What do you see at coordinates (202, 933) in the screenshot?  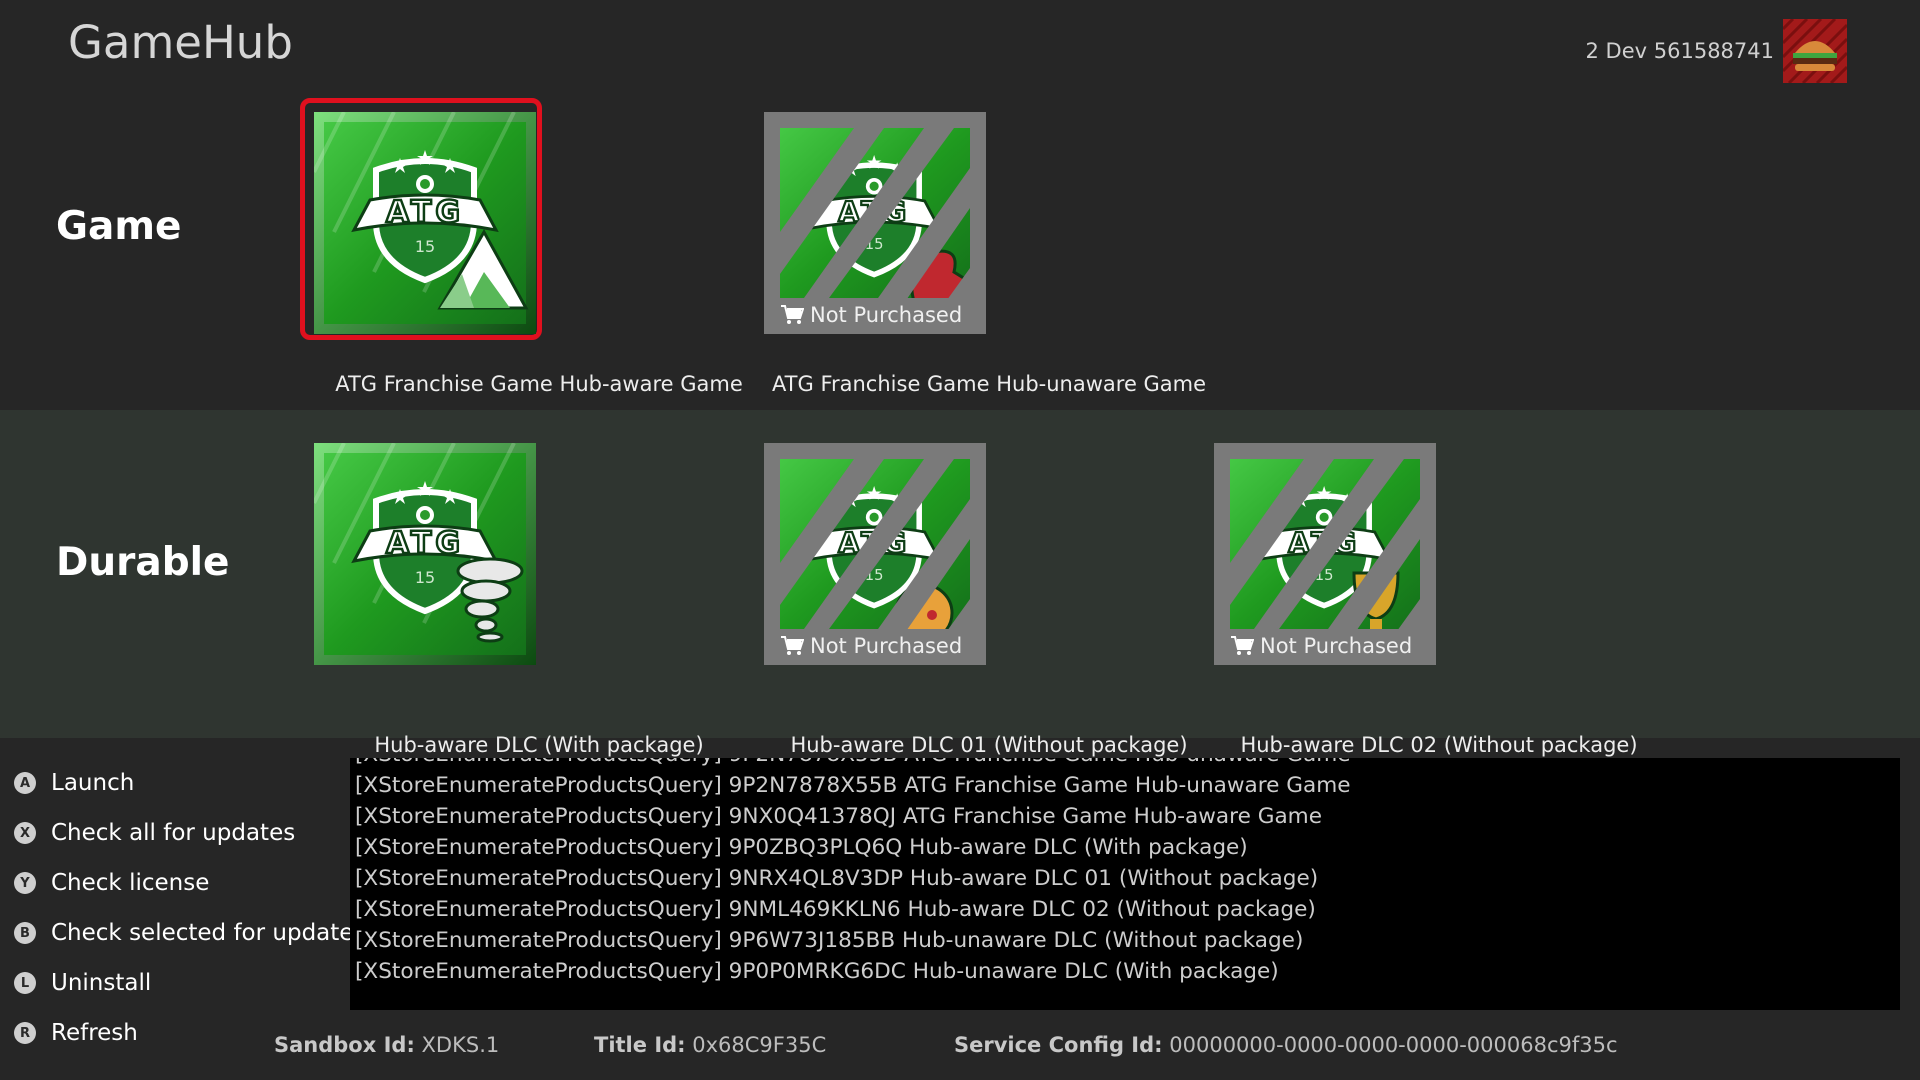 I see `check-selected-update-label: Check selected for update` at bounding box center [202, 933].